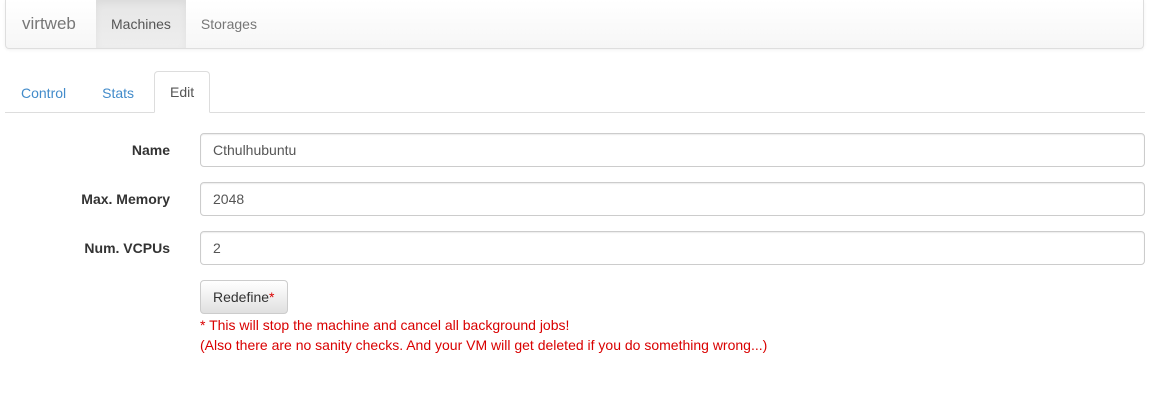  Describe the element at coordinates (672, 150) in the screenshot. I see `name-input` at that location.